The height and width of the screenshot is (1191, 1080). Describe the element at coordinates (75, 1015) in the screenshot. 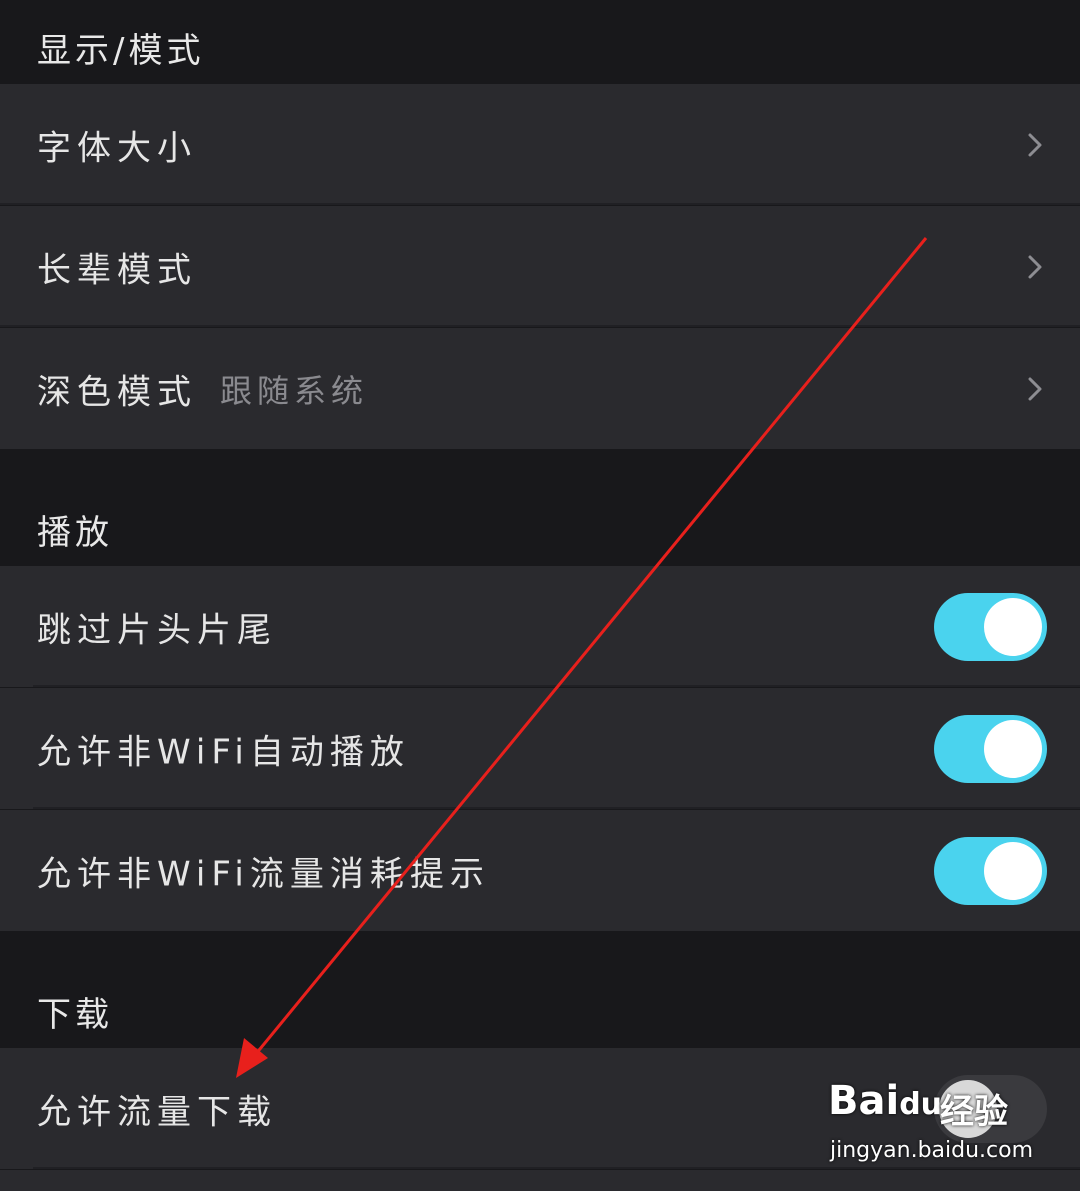

I see `section-title-download: 下载` at that location.